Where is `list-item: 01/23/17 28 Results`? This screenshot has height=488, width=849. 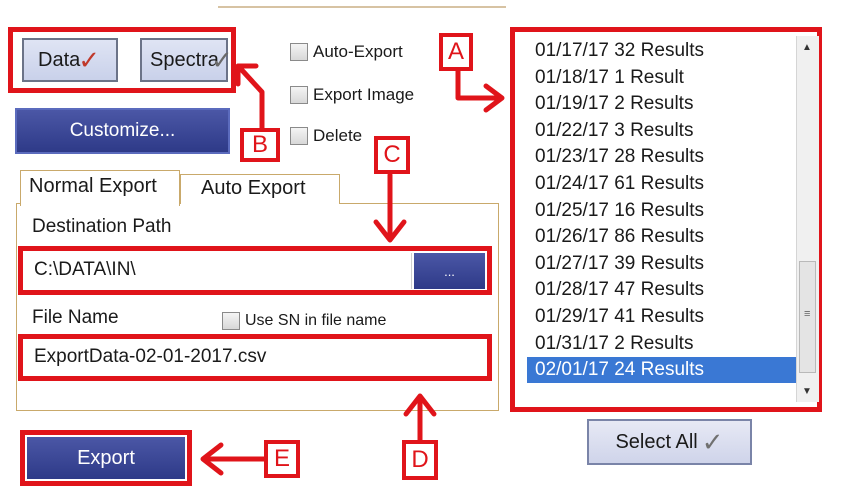 list-item: 01/23/17 28 Results is located at coordinates (619, 157).